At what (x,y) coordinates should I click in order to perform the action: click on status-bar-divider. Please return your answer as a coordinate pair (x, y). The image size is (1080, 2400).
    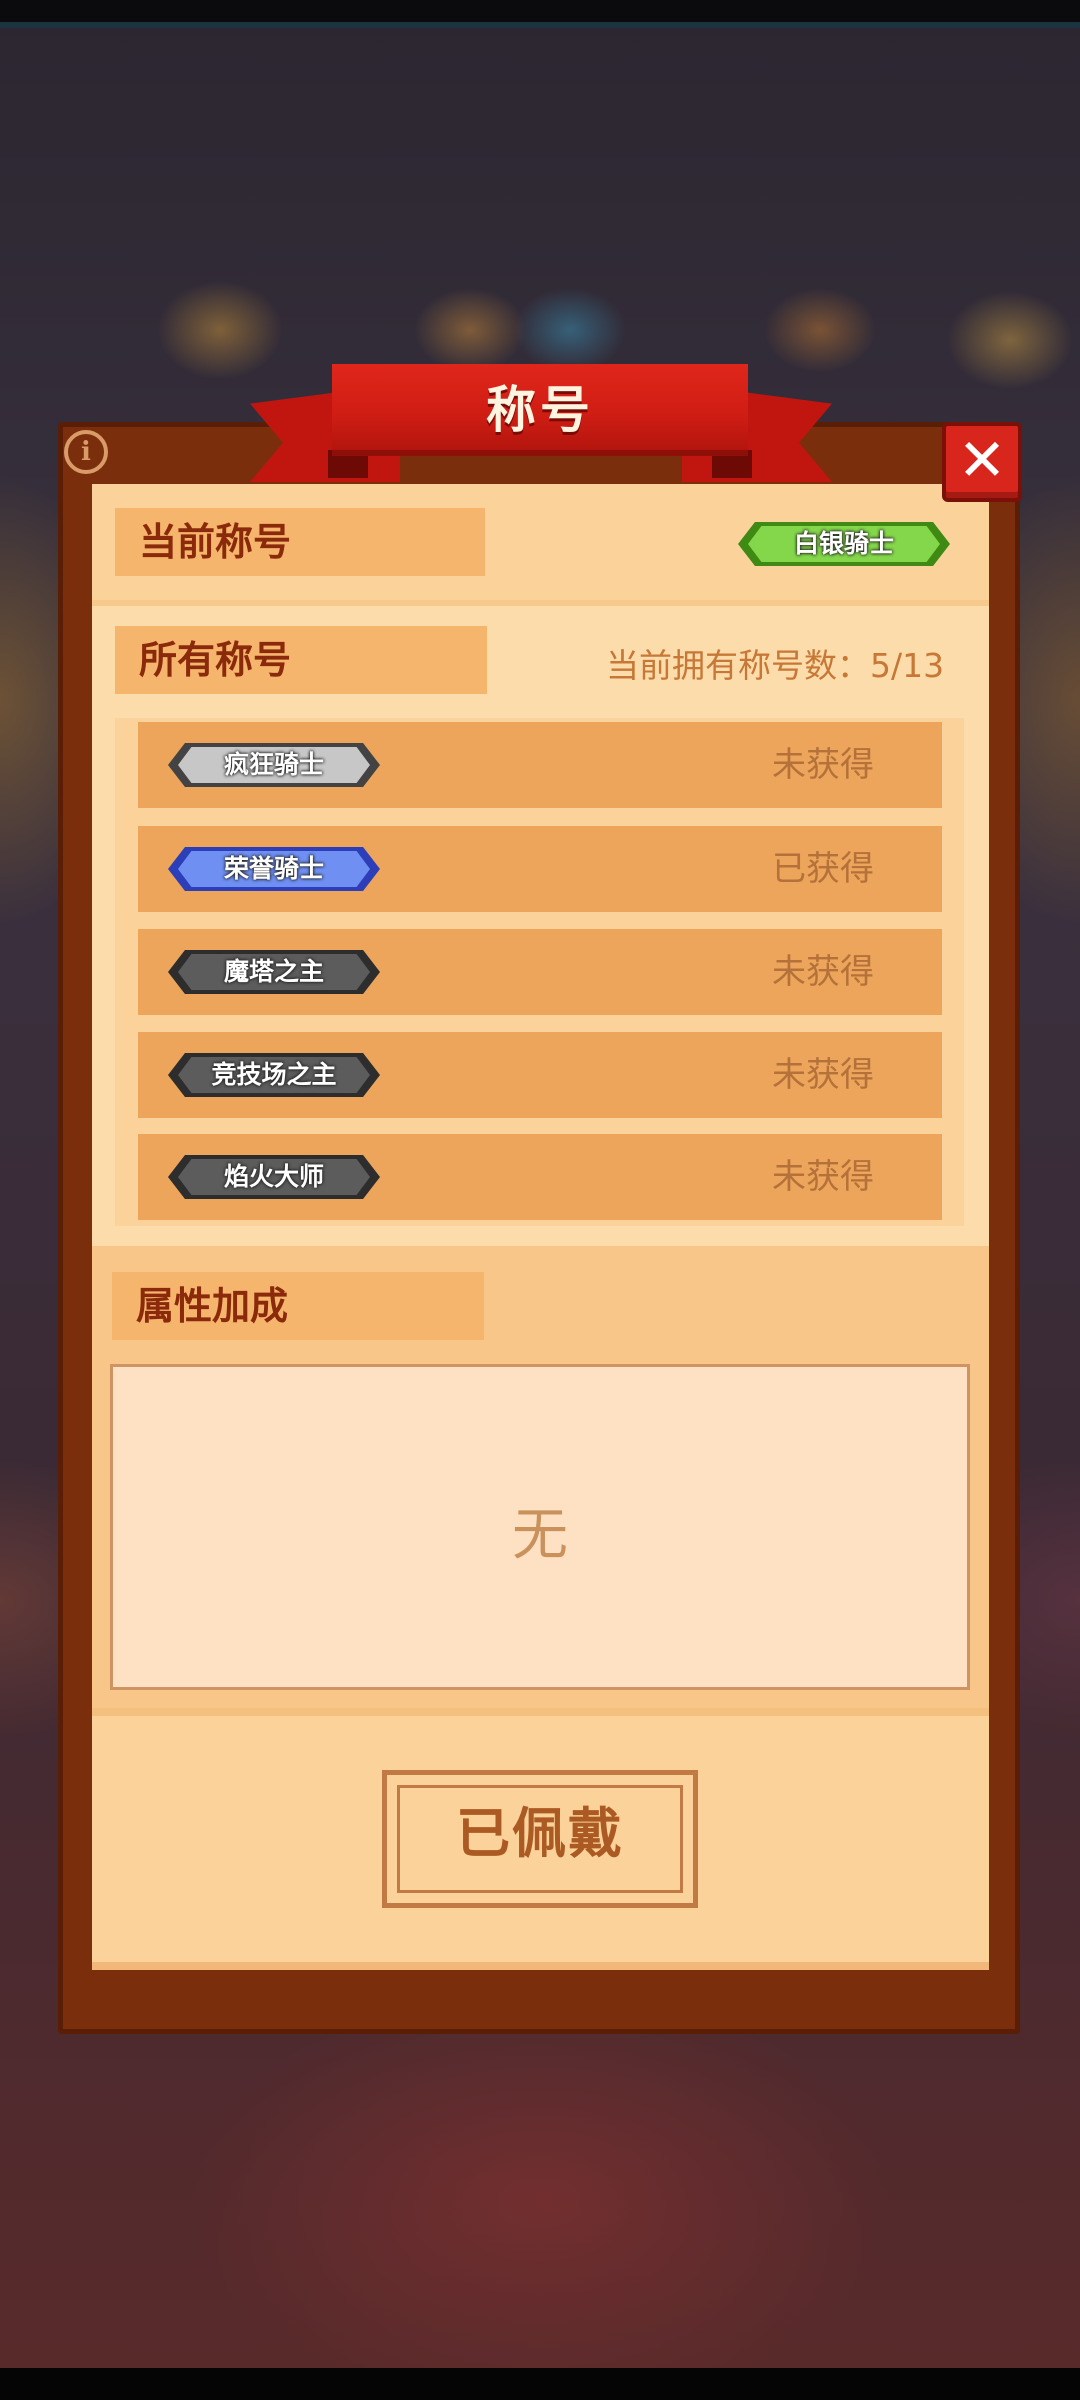
    Looking at the image, I should click on (540, 25).